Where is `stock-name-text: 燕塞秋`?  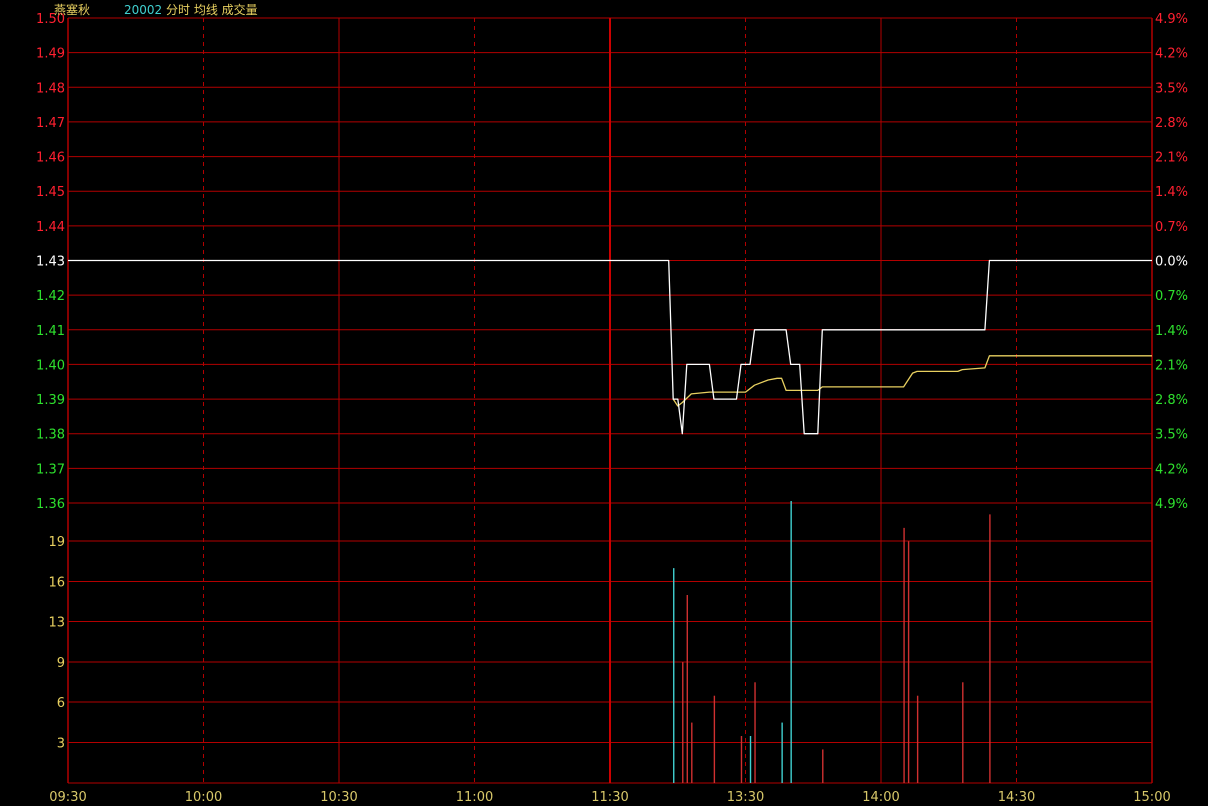
stock-name-text: 燕塞秋 is located at coordinates (72, 10).